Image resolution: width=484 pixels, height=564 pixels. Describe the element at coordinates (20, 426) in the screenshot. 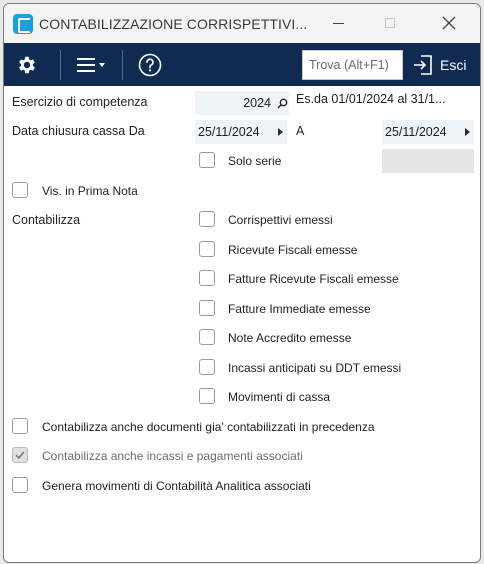

I see `chk-documenti-gia-contabilizzati` at that location.